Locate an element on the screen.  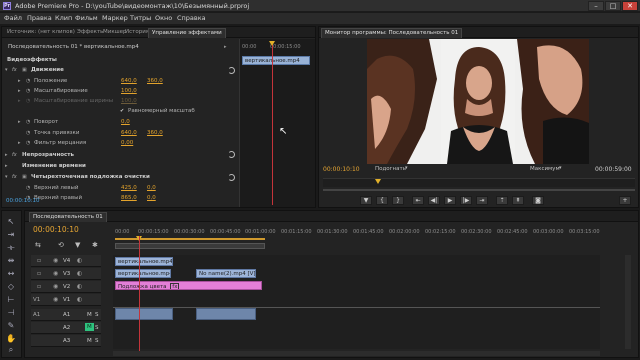
lift-icon: ⇡ is located at coordinates (502, 200).